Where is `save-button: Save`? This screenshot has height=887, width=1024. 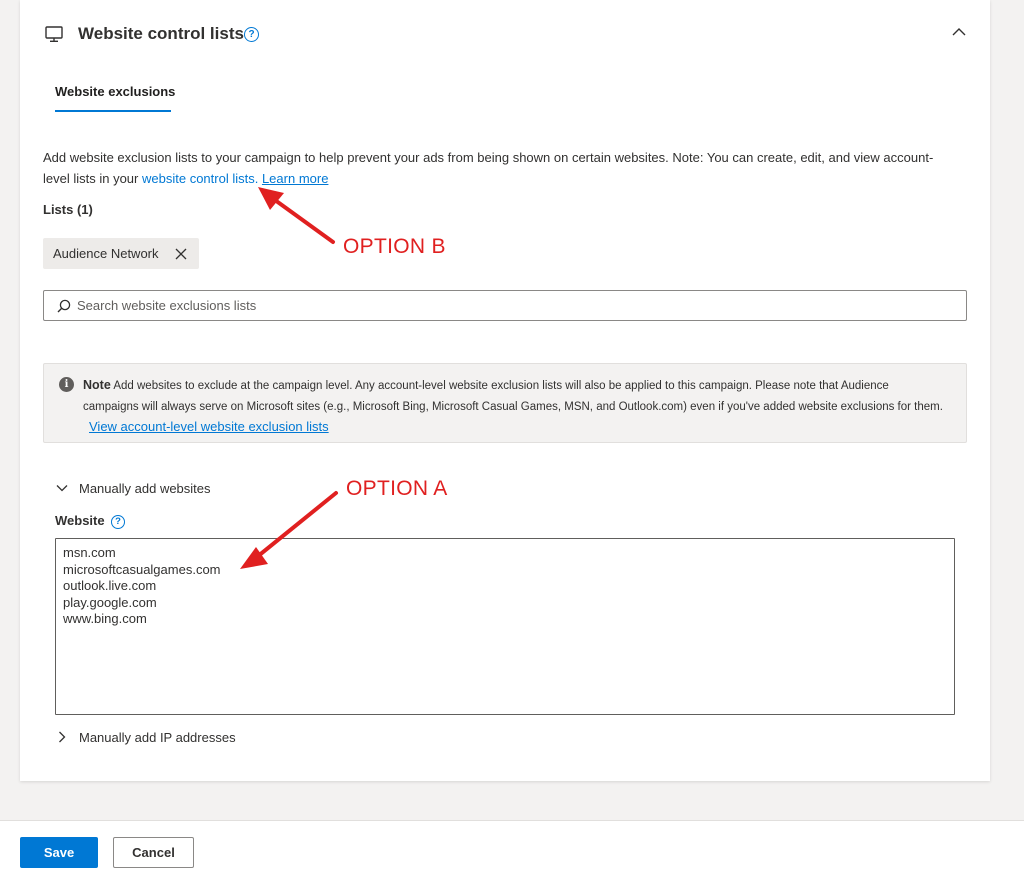 save-button: Save is located at coordinates (59, 852).